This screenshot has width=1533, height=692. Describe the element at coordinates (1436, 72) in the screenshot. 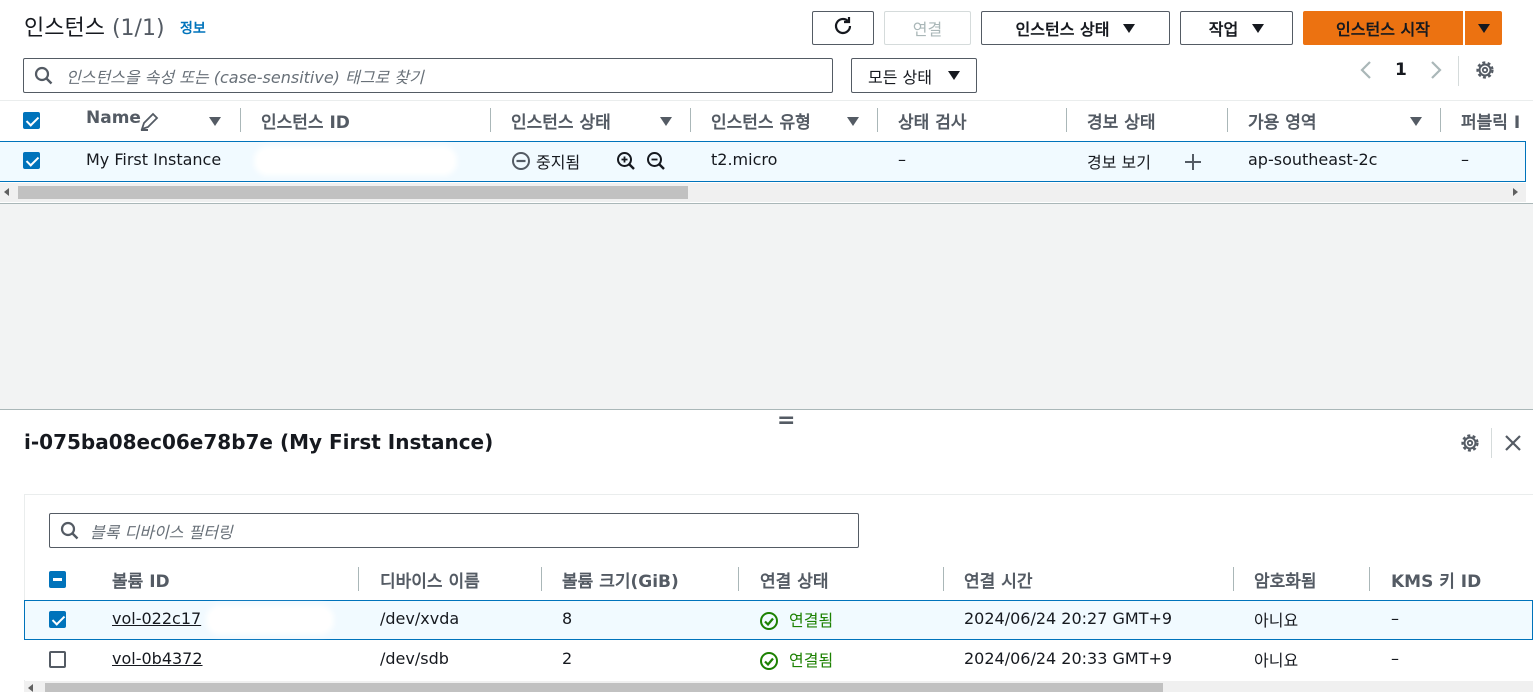

I see `next-page-icon` at that location.